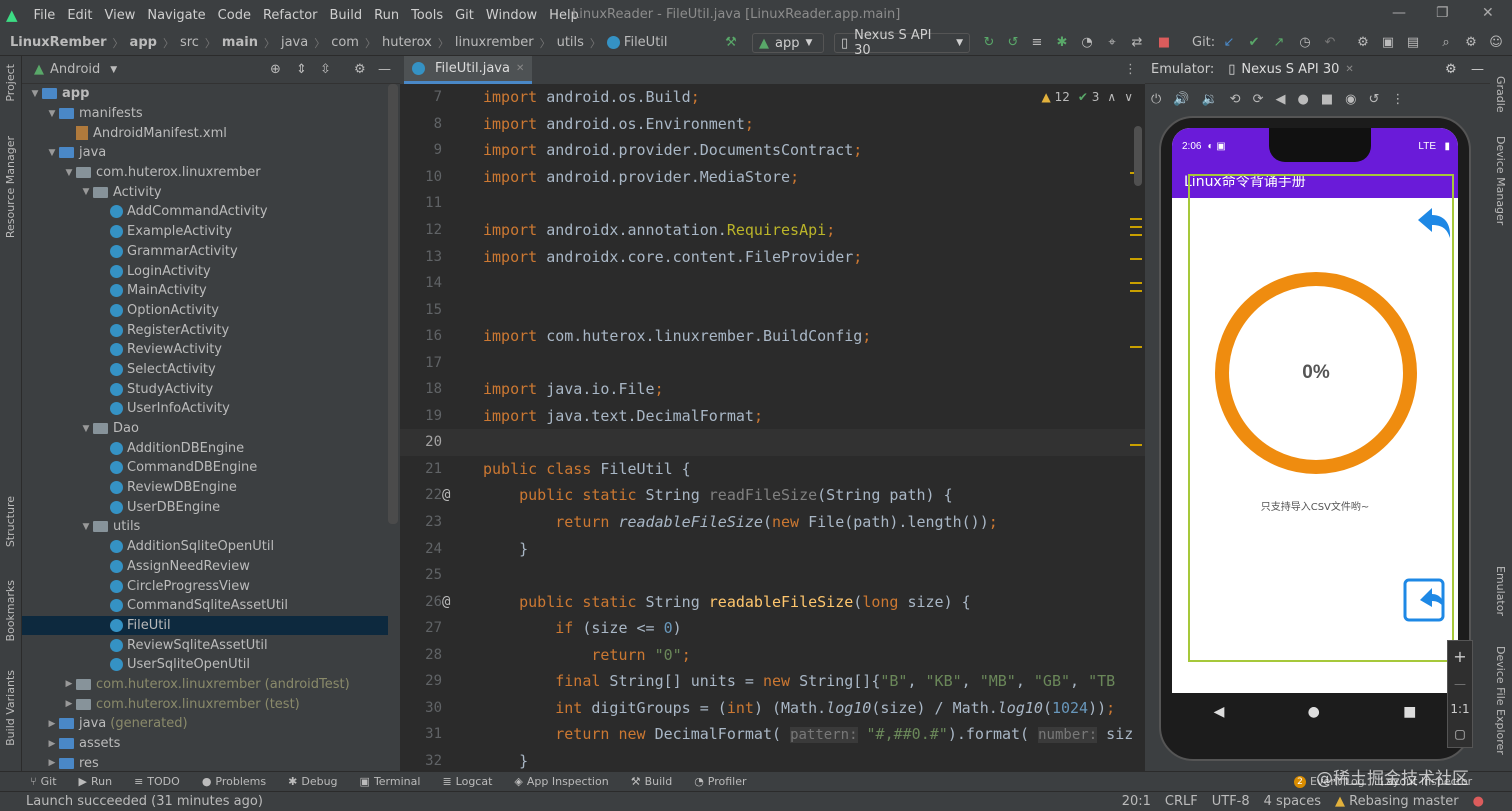 Image resolution: width=1512 pixels, height=811 pixels. What do you see at coordinates (1219, 712) in the screenshot?
I see `nav-back-icon: ◀` at bounding box center [1219, 712].